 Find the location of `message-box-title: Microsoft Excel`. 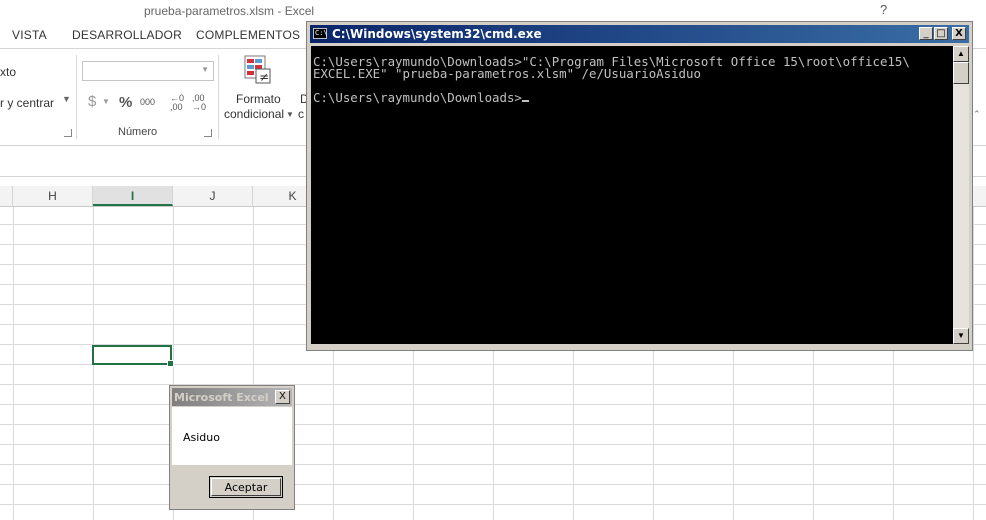

message-box-title: Microsoft Excel is located at coordinates (221, 397).